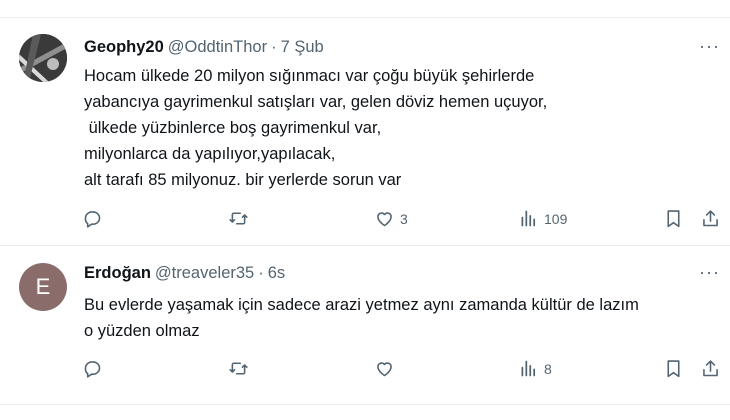 The height and width of the screenshot is (420, 730). I want to click on avatar, so click(43, 58).